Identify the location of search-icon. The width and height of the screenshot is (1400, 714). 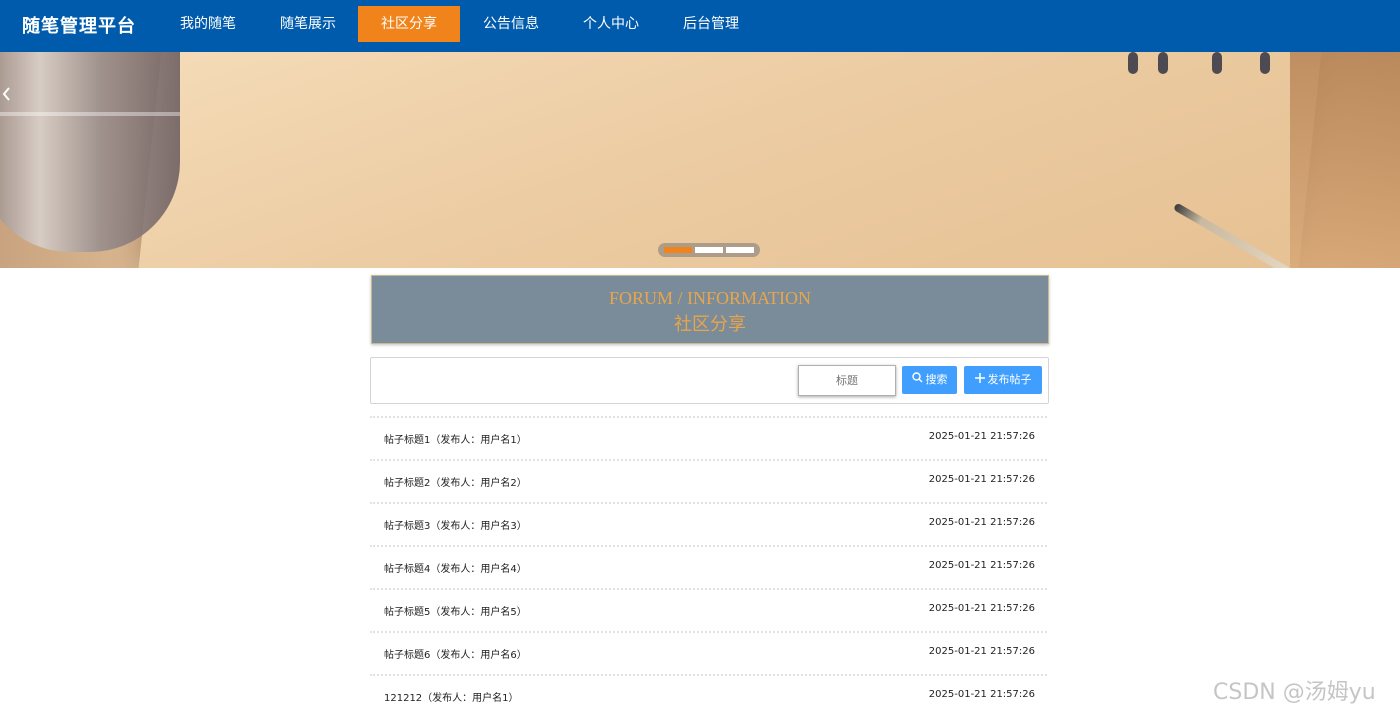
(917, 380).